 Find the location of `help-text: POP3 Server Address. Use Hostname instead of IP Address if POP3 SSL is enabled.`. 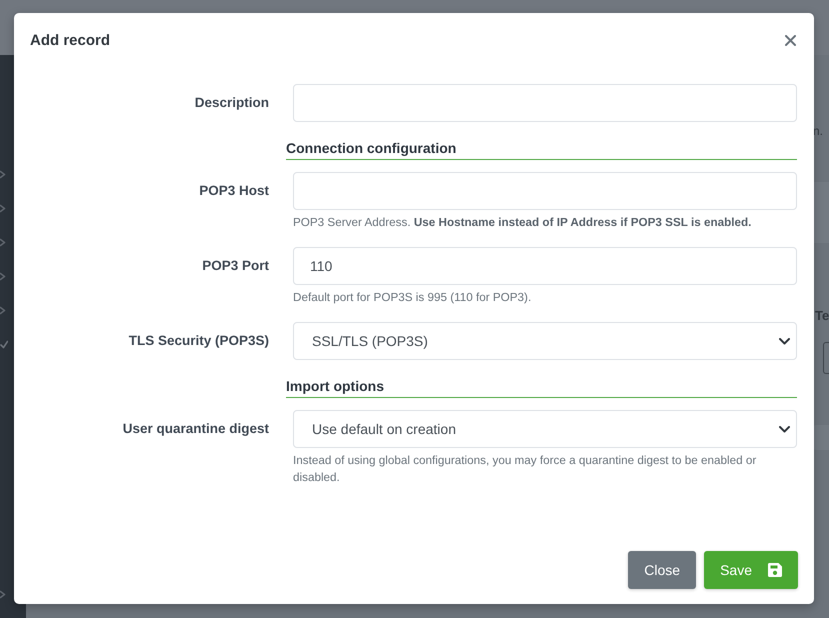

help-text: POP3 Server Address. Use Hostname instead of IP Address if POP3 SSL is enabled. is located at coordinates (522, 223).